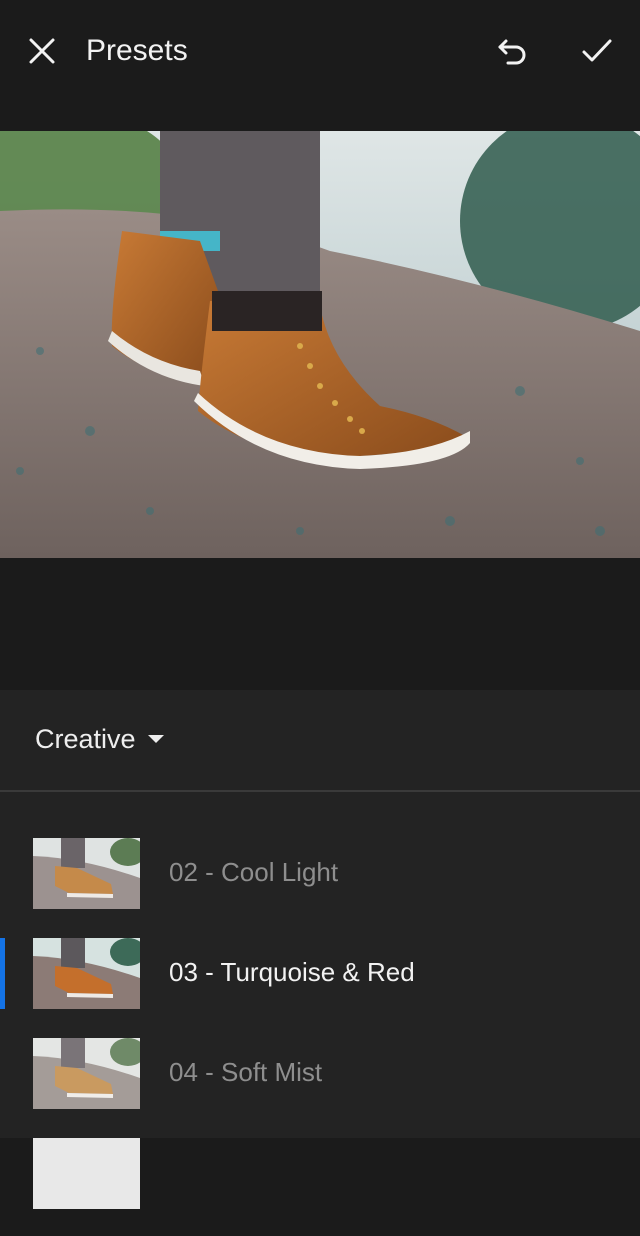 The width and height of the screenshot is (640, 1236). Describe the element at coordinates (155, 739) in the screenshot. I see `caret-down-icon` at that location.